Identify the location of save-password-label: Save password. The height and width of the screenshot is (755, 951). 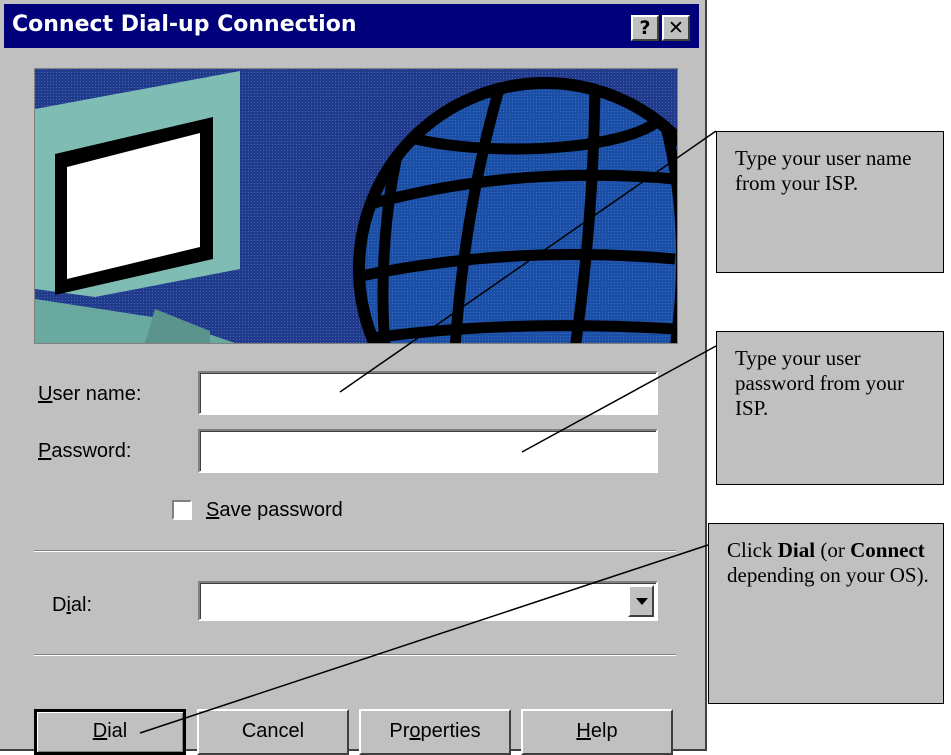
(274, 510).